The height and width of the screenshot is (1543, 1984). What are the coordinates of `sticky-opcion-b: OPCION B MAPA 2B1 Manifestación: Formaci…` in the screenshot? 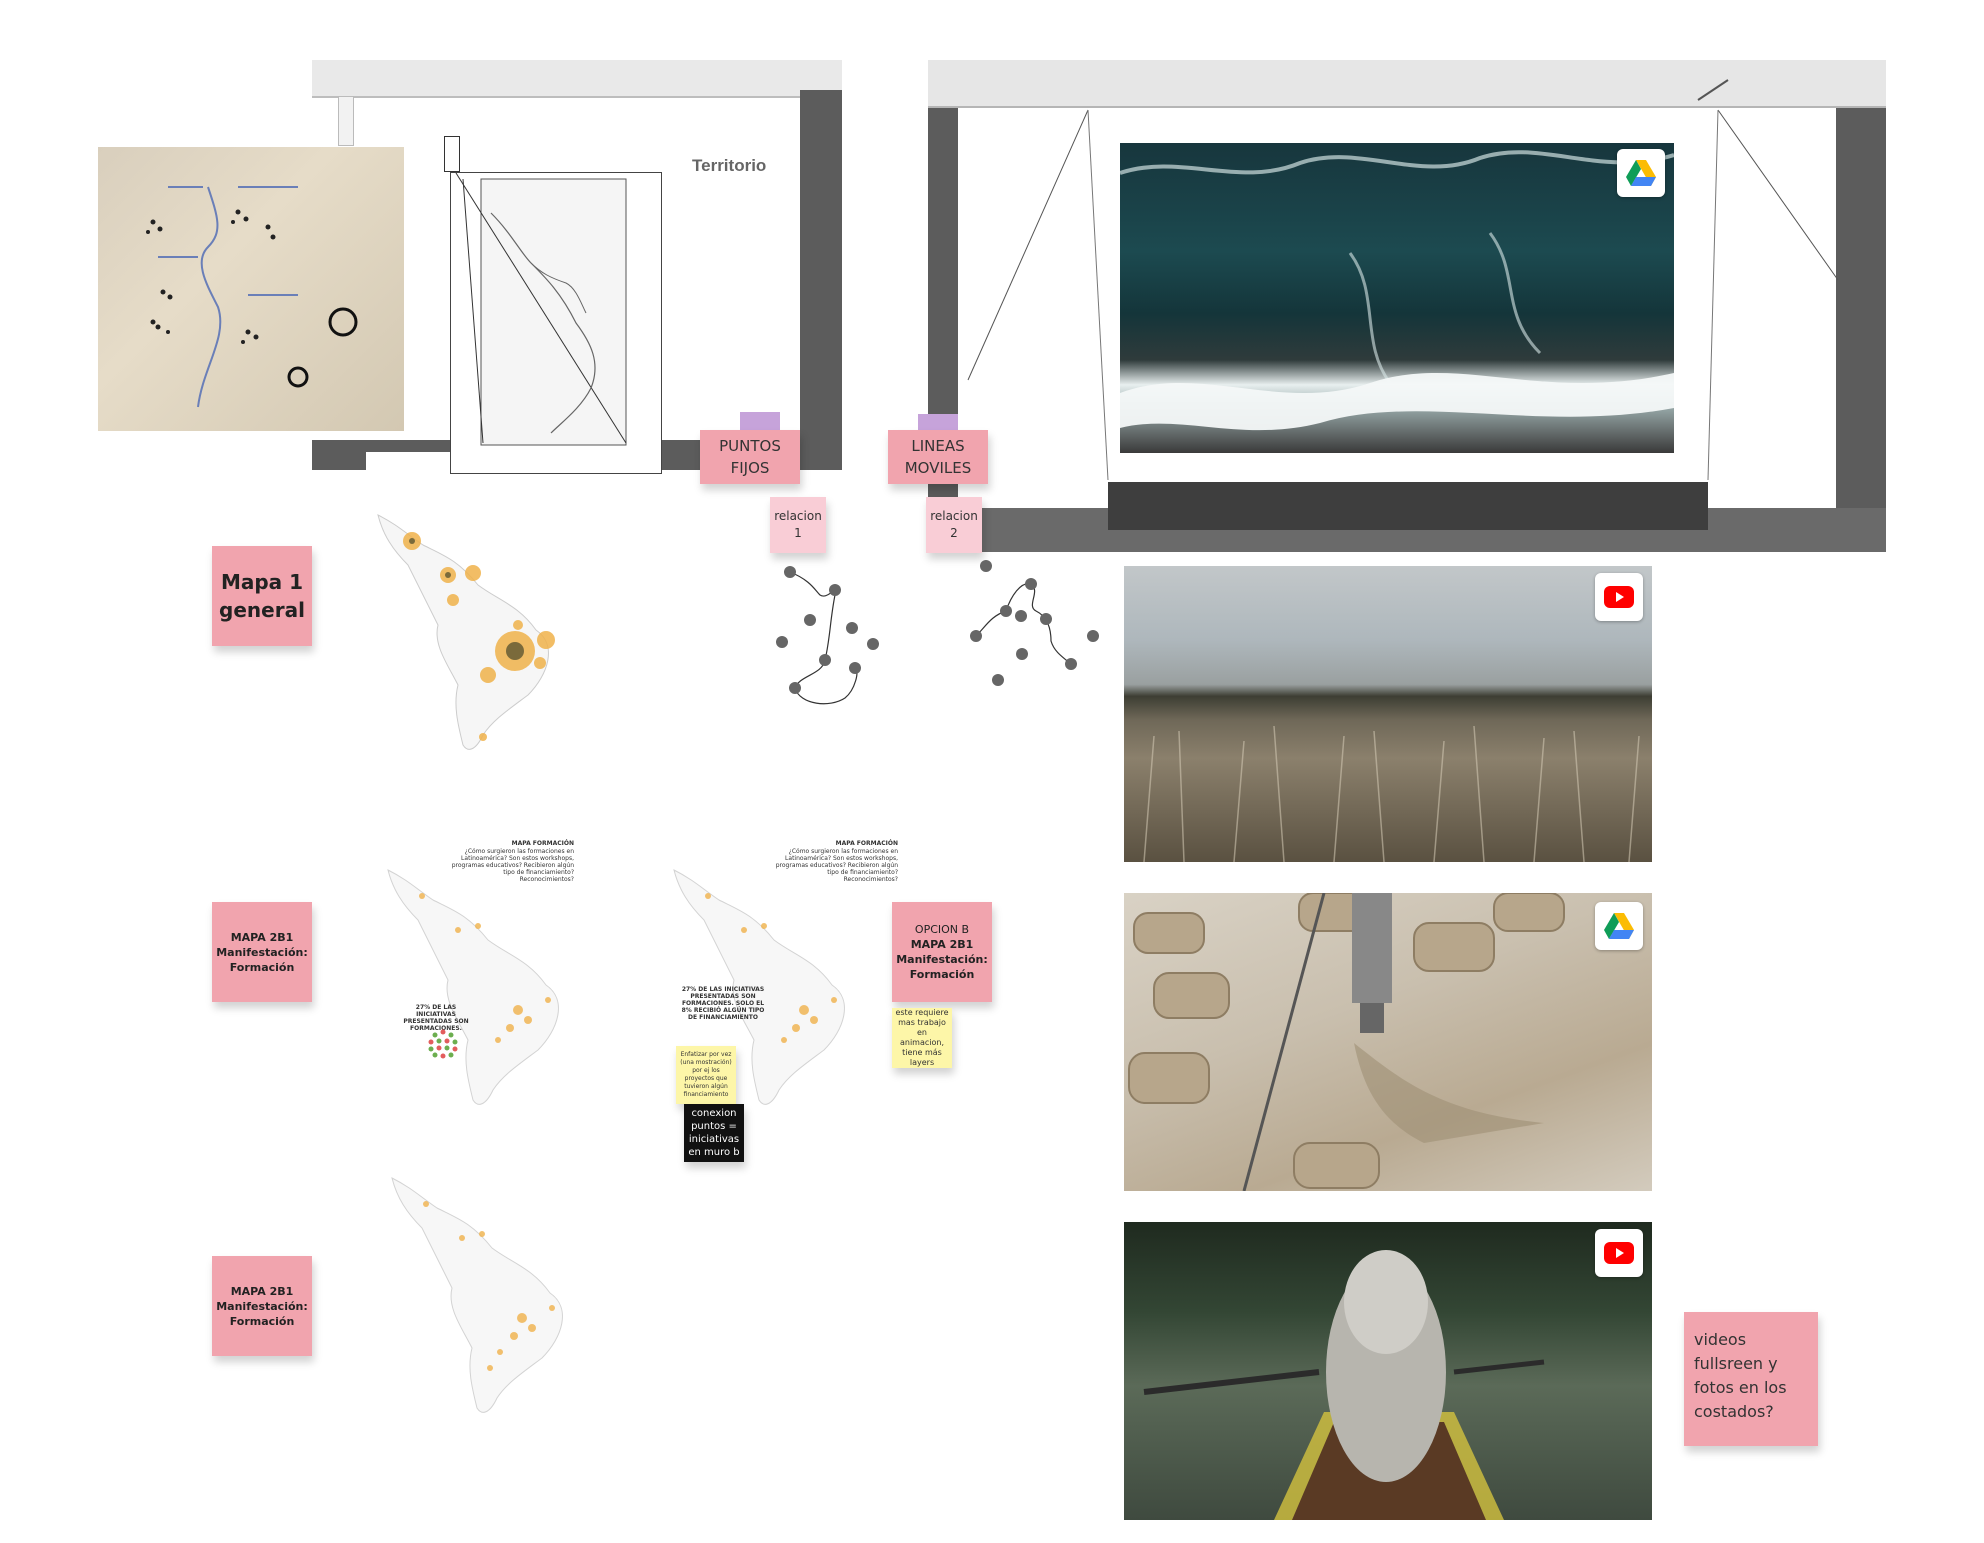 It's located at (942, 952).